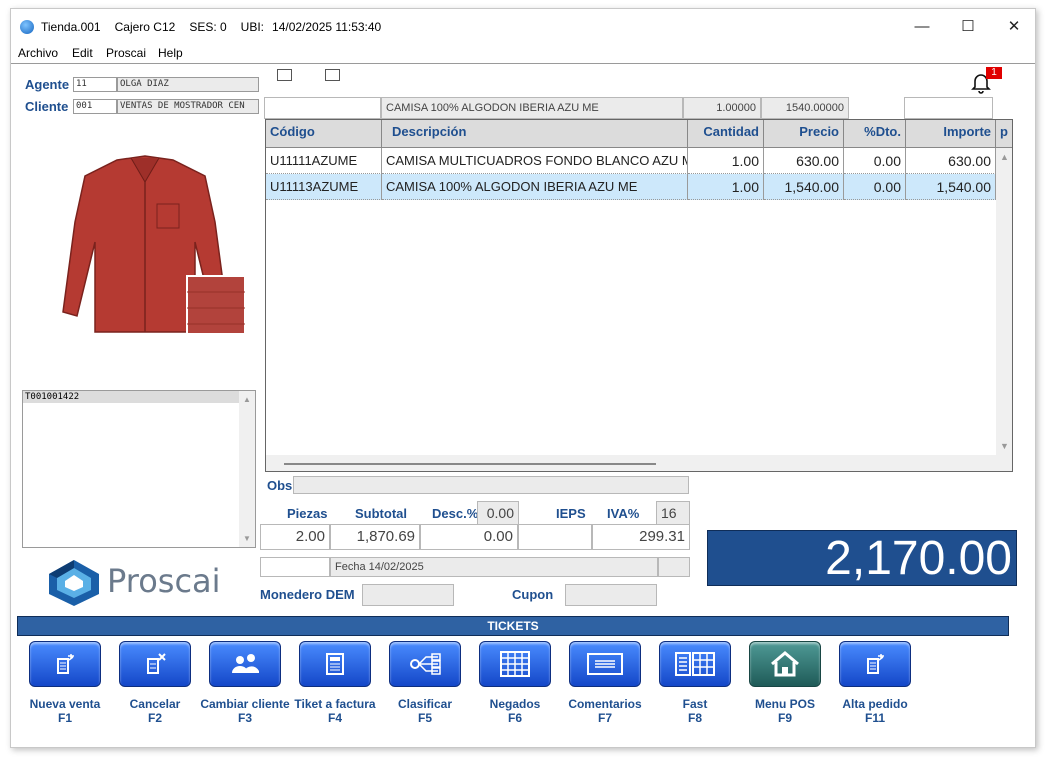 This screenshot has width=1048, height=758. Describe the element at coordinates (674, 567) in the screenshot. I see `fecha-extra-field` at that location.